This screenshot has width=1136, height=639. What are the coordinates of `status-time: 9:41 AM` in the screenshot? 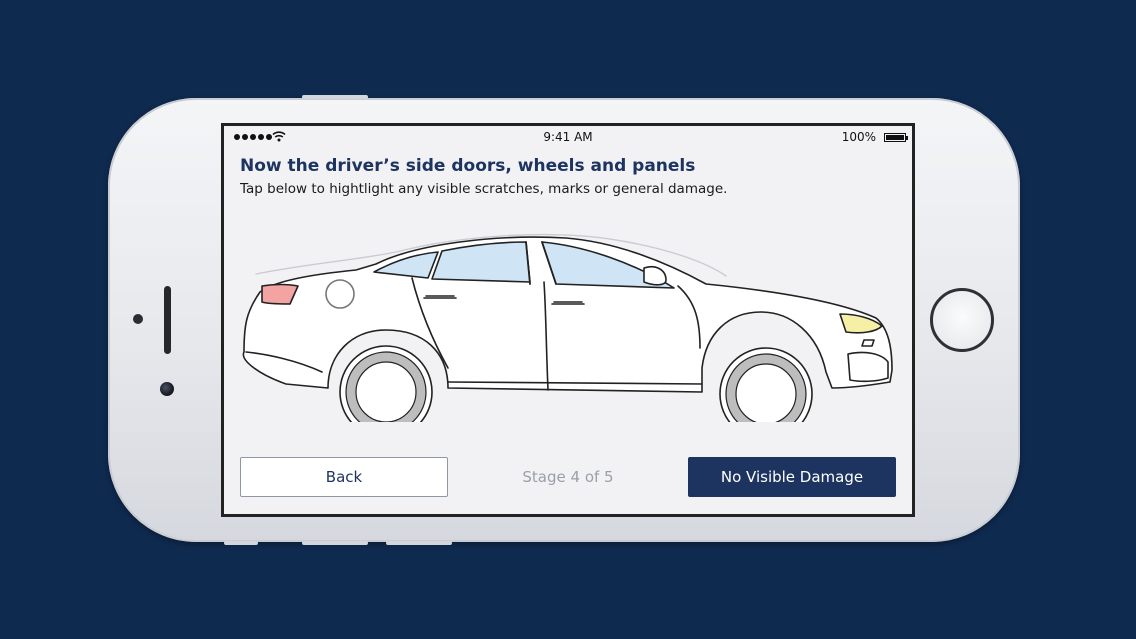 It's located at (568, 137).